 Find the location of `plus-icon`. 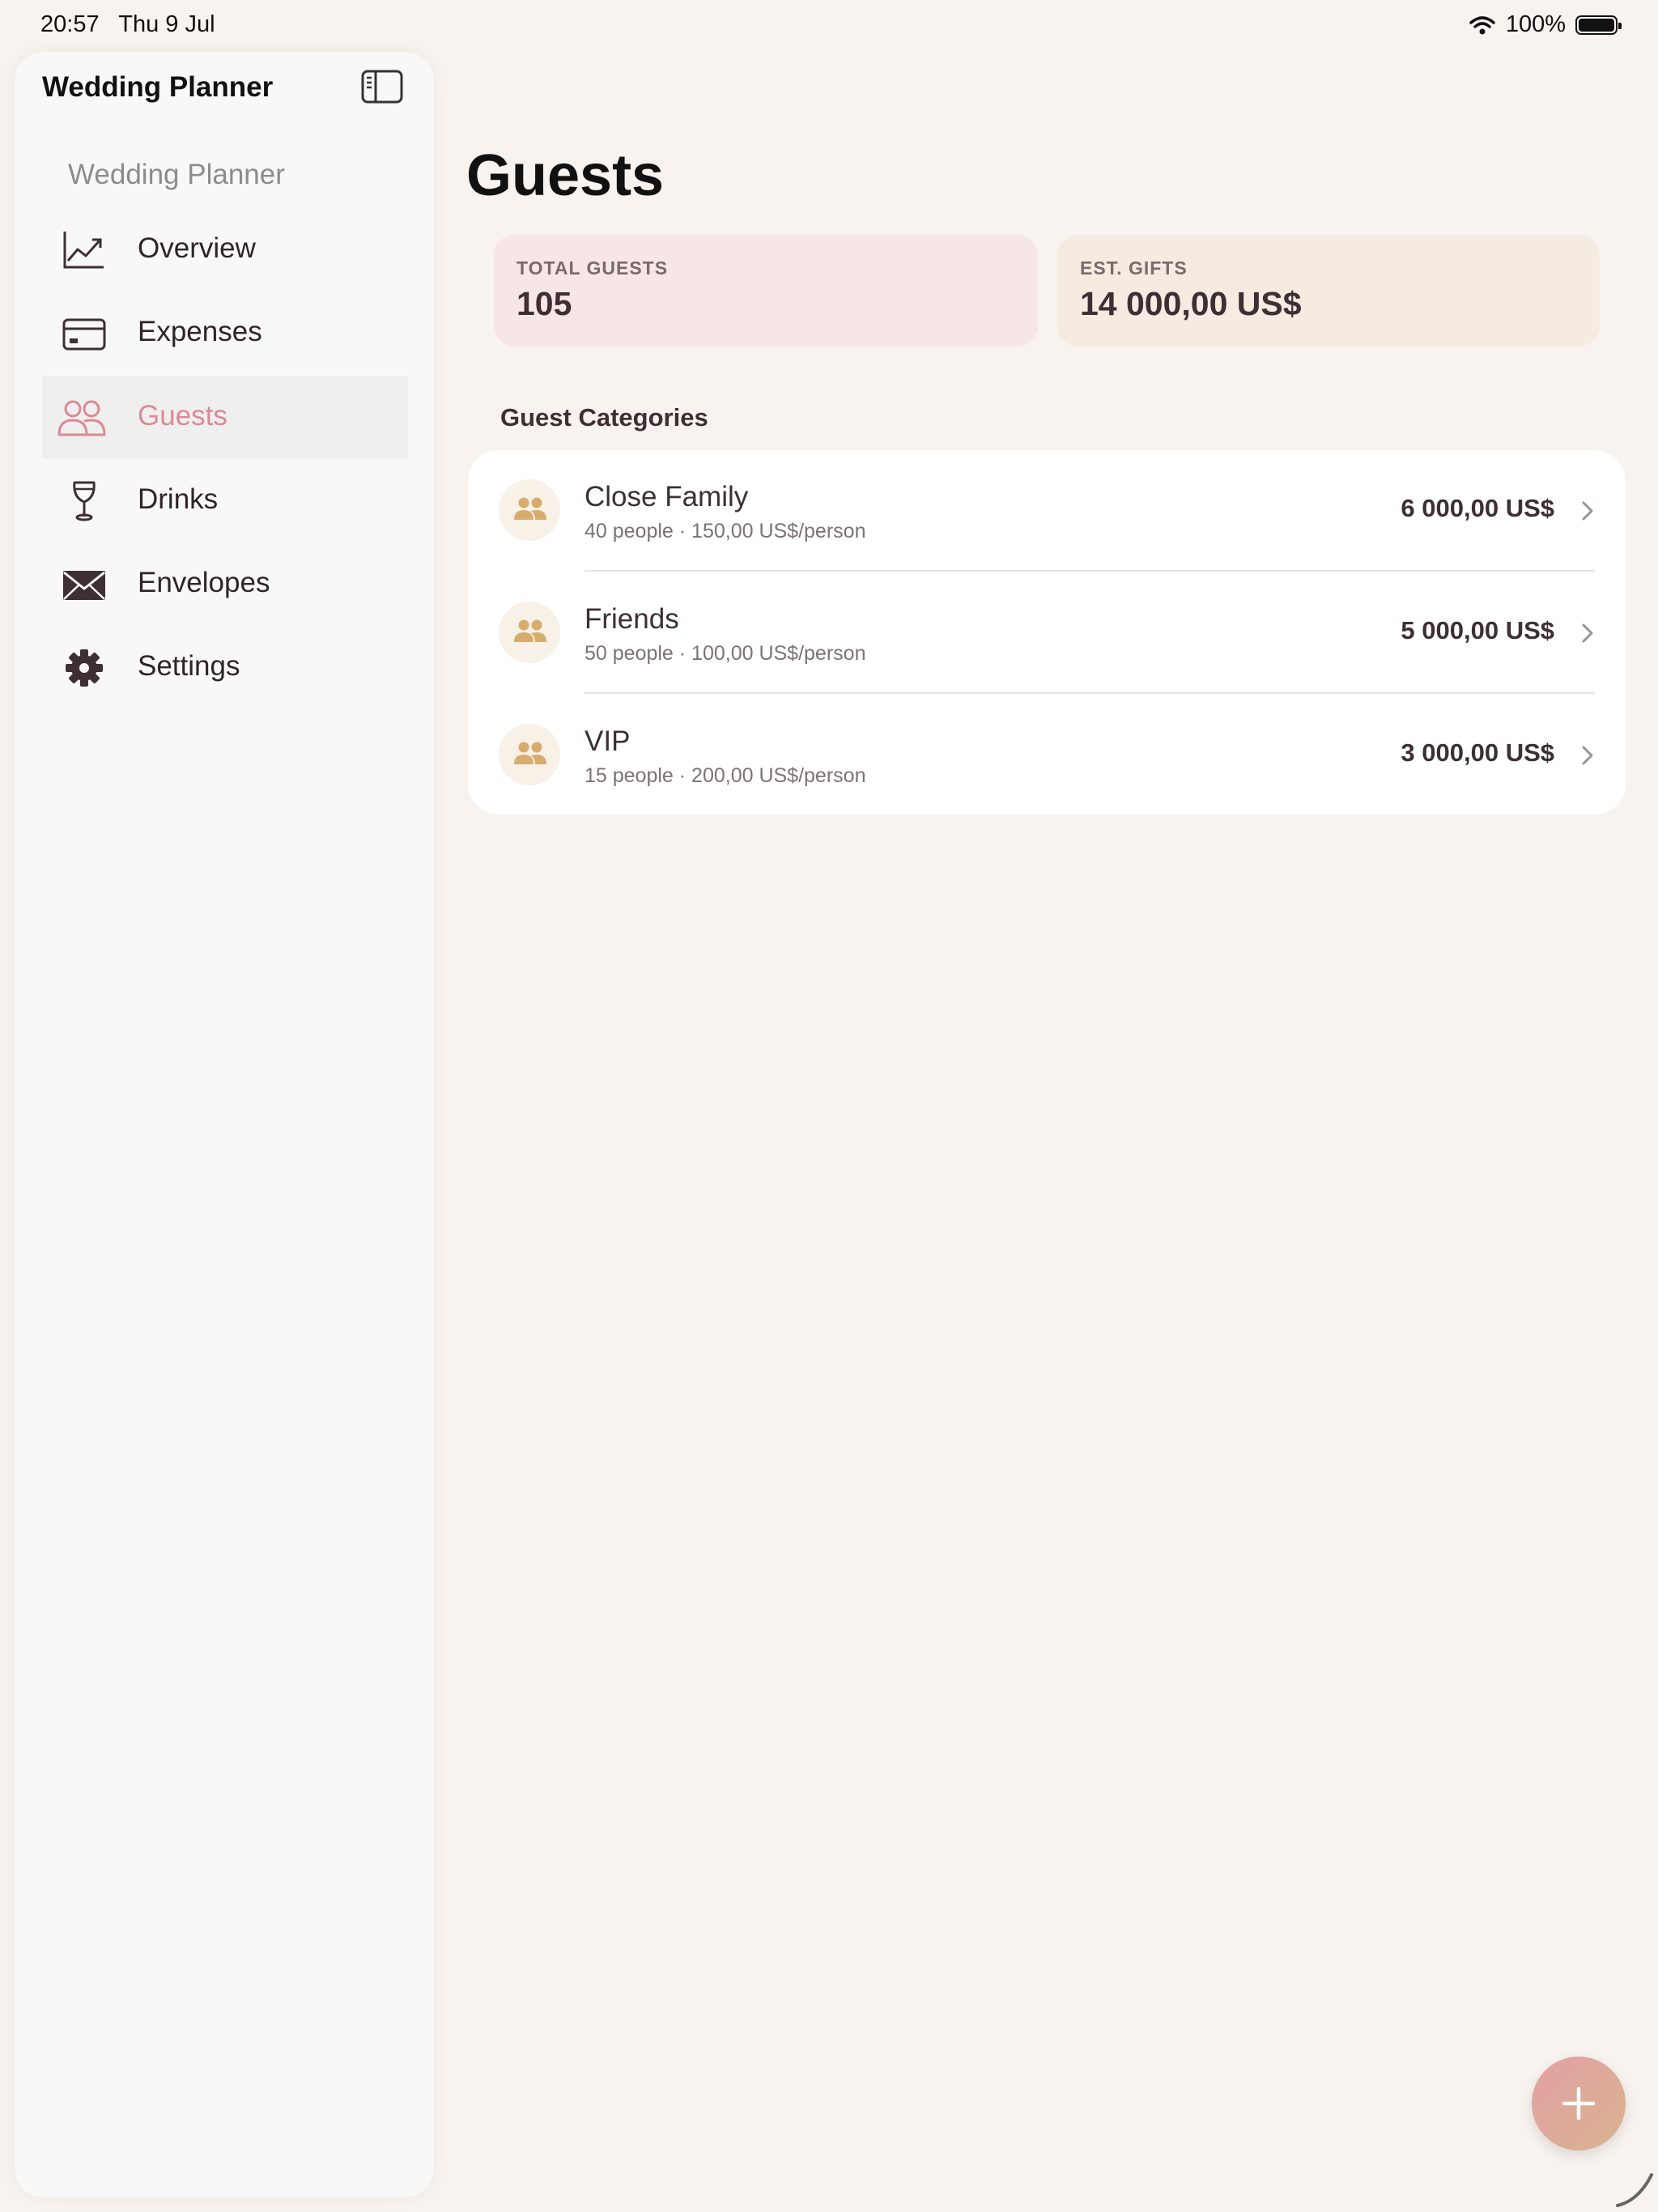

plus-icon is located at coordinates (1579, 2104).